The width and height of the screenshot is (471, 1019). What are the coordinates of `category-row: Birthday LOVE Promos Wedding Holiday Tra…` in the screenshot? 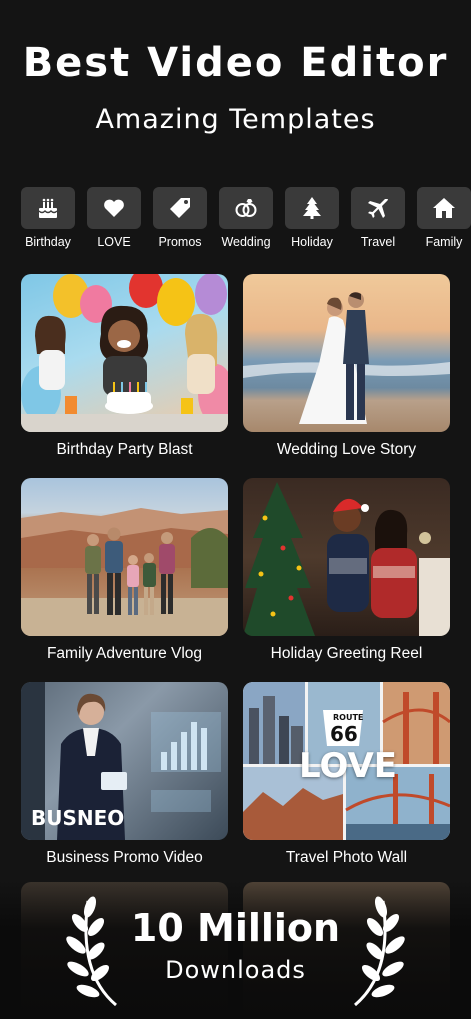 It's located at (235, 222).